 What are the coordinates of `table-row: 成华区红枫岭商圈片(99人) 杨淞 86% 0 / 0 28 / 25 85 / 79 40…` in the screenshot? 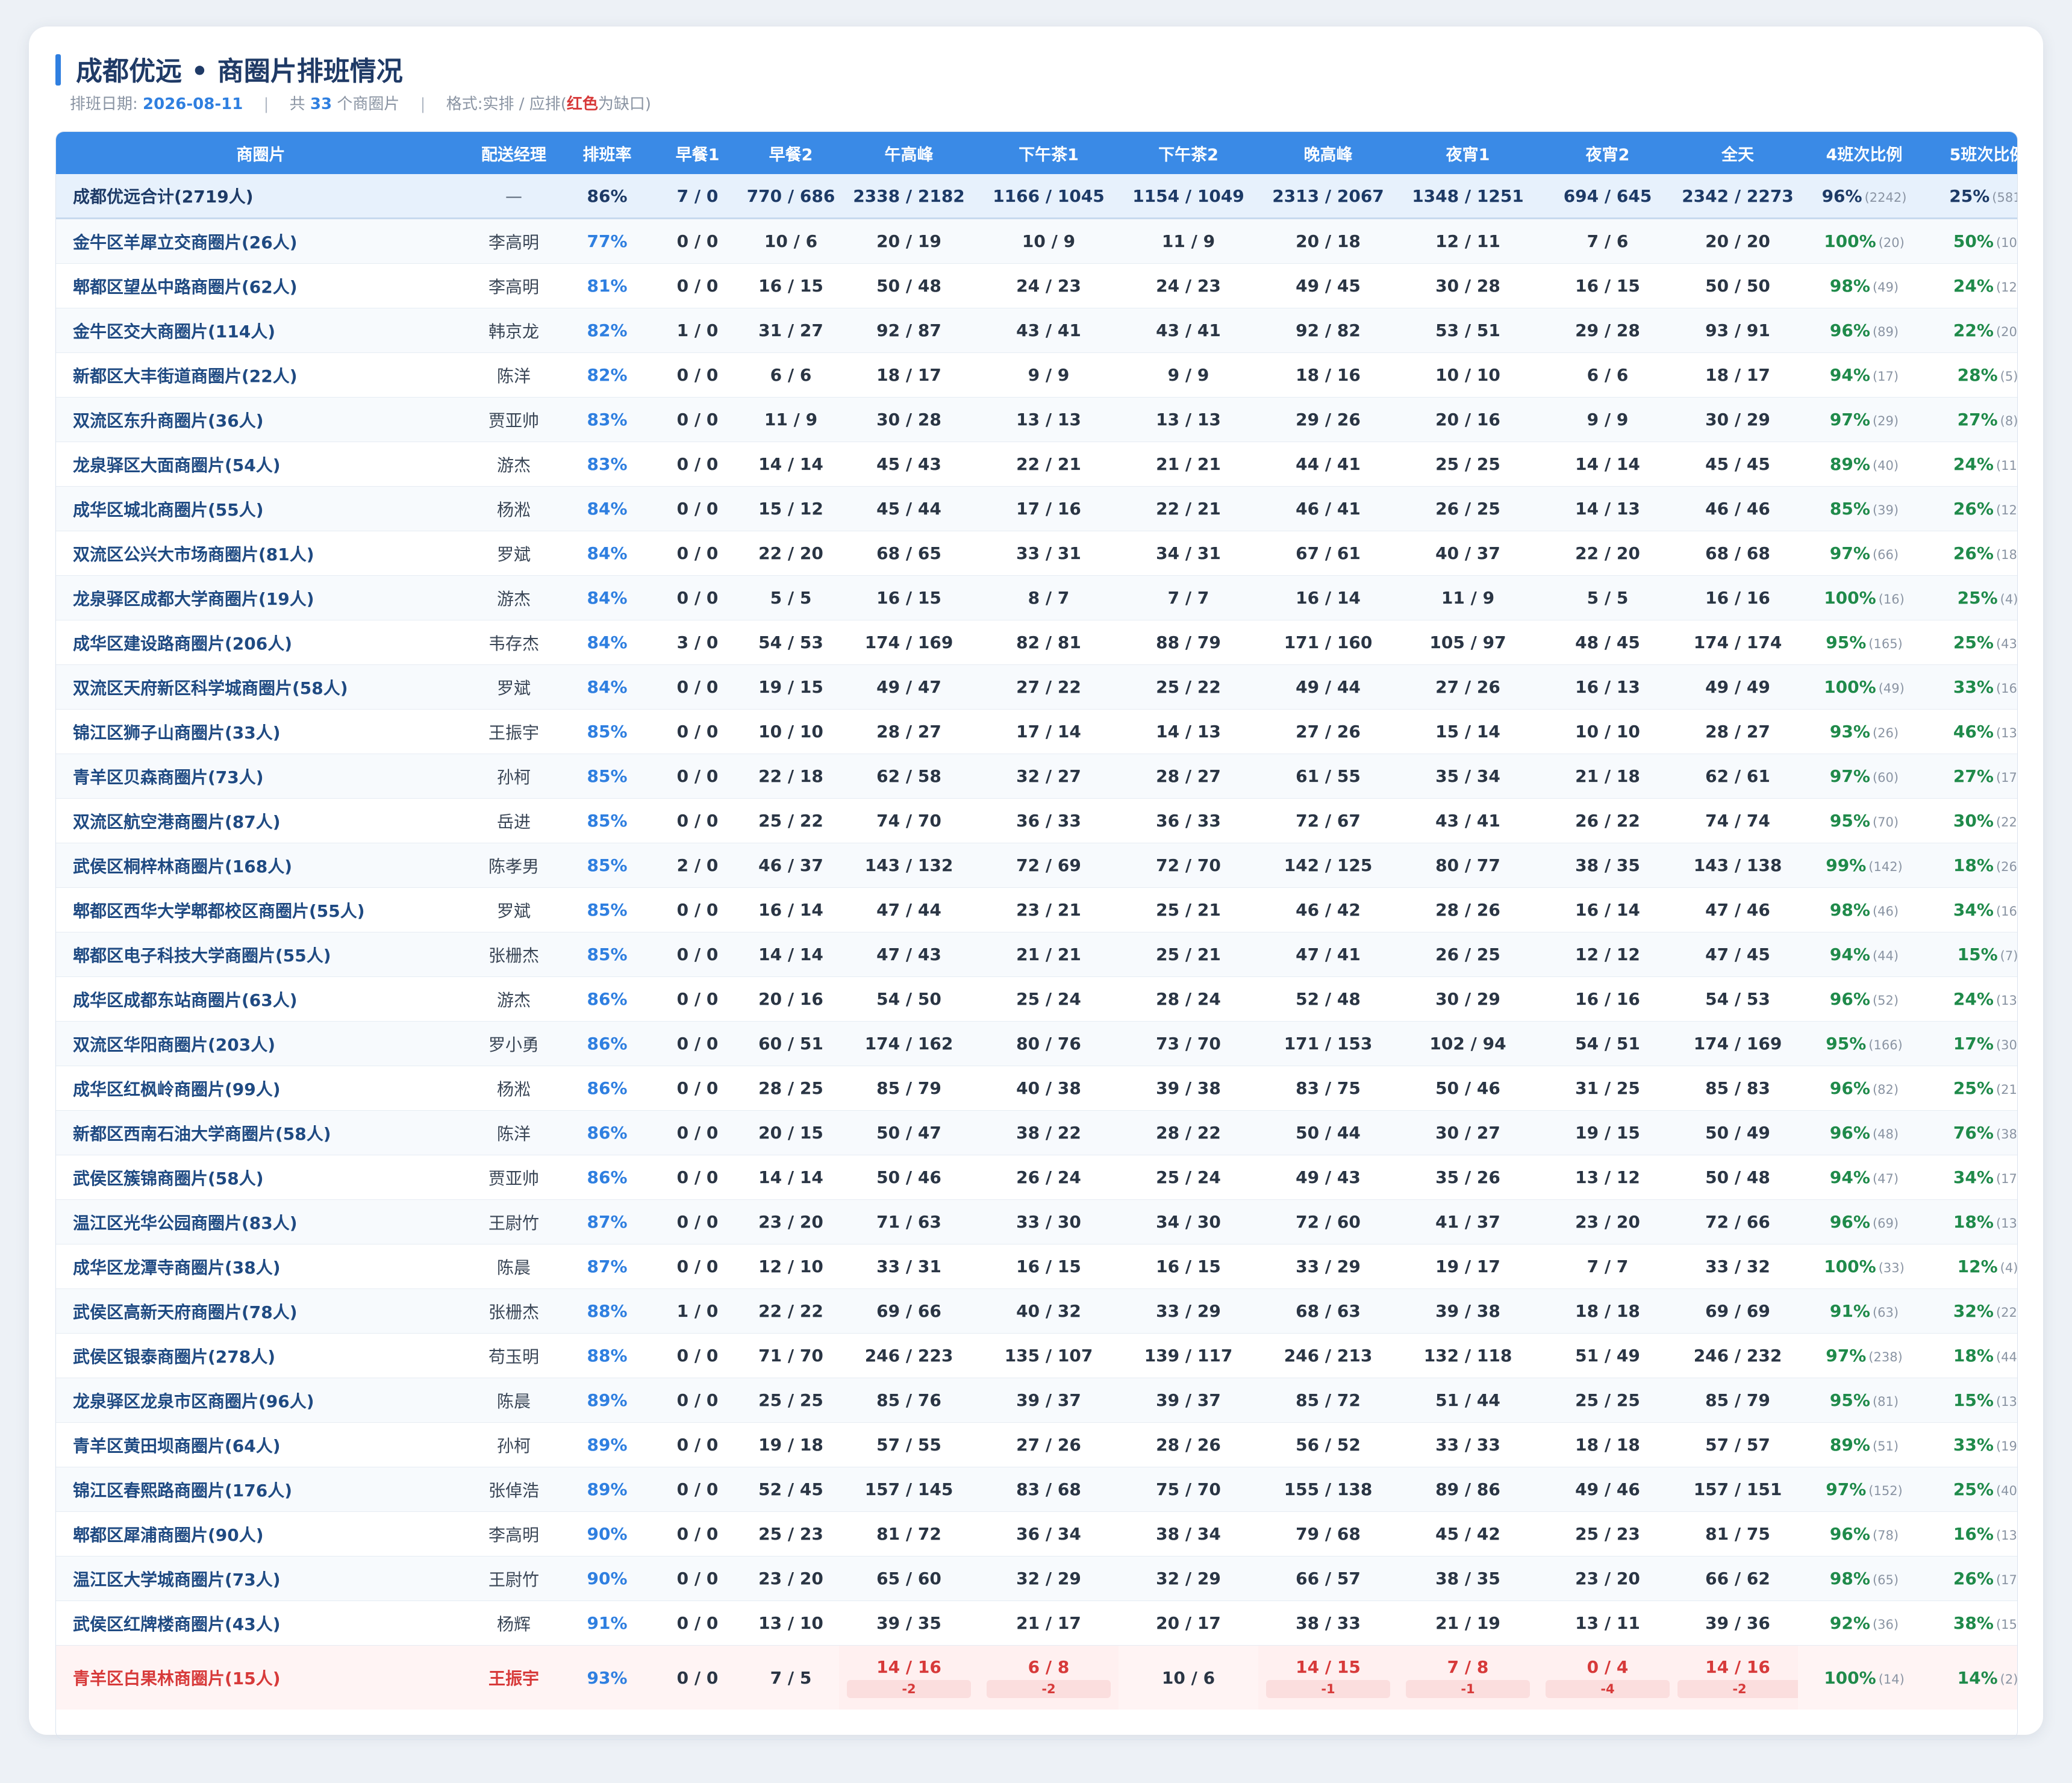 It's located at (1036, 1088).